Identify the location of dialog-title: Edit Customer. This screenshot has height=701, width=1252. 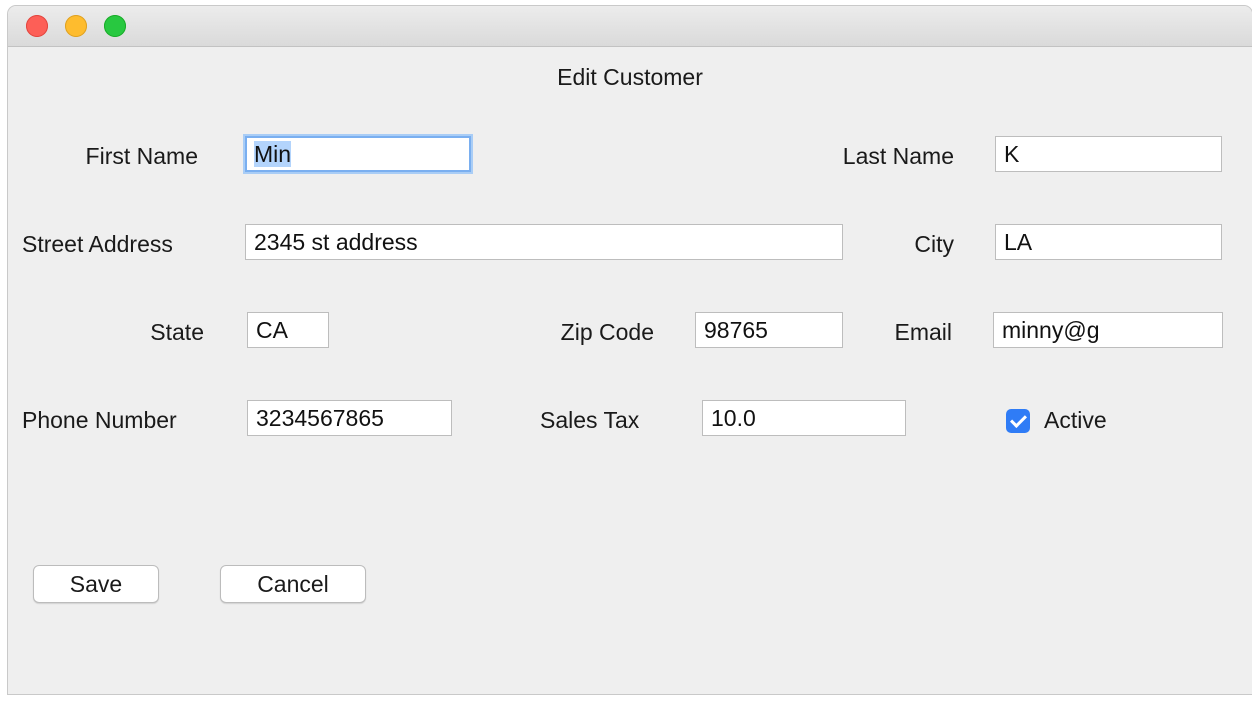
(630, 77).